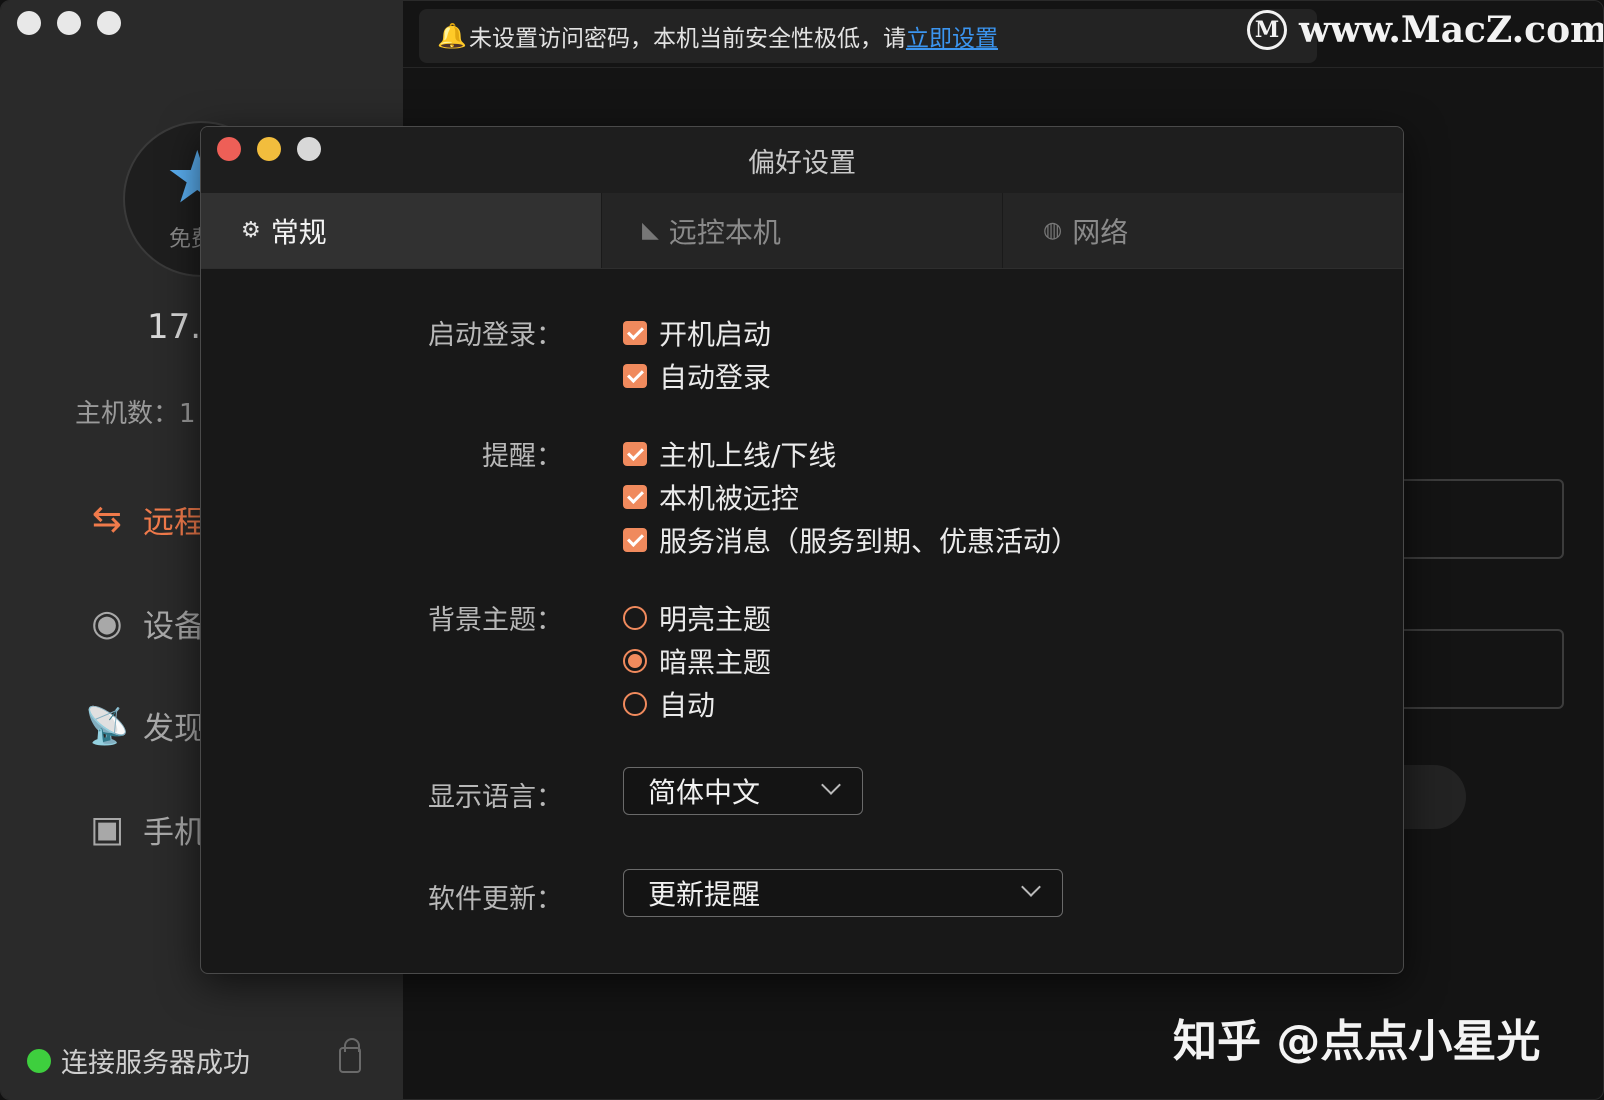 This screenshot has width=1604, height=1100. What do you see at coordinates (1003, 67) in the screenshot?
I see `header-divider` at bounding box center [1003, 67].